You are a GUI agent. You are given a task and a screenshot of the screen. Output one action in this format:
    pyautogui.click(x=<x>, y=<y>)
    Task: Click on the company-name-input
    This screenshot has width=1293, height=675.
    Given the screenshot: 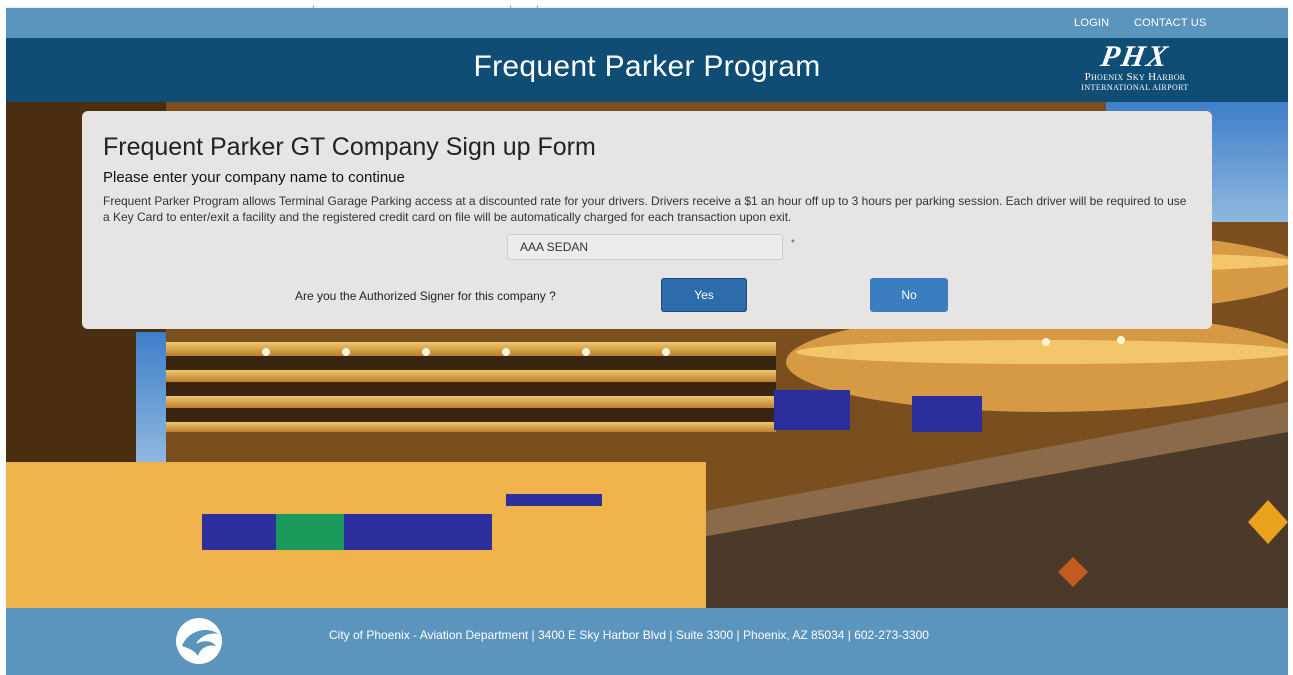 What is the action you would take?
    pyautogui.click(x=645, y=247)
    